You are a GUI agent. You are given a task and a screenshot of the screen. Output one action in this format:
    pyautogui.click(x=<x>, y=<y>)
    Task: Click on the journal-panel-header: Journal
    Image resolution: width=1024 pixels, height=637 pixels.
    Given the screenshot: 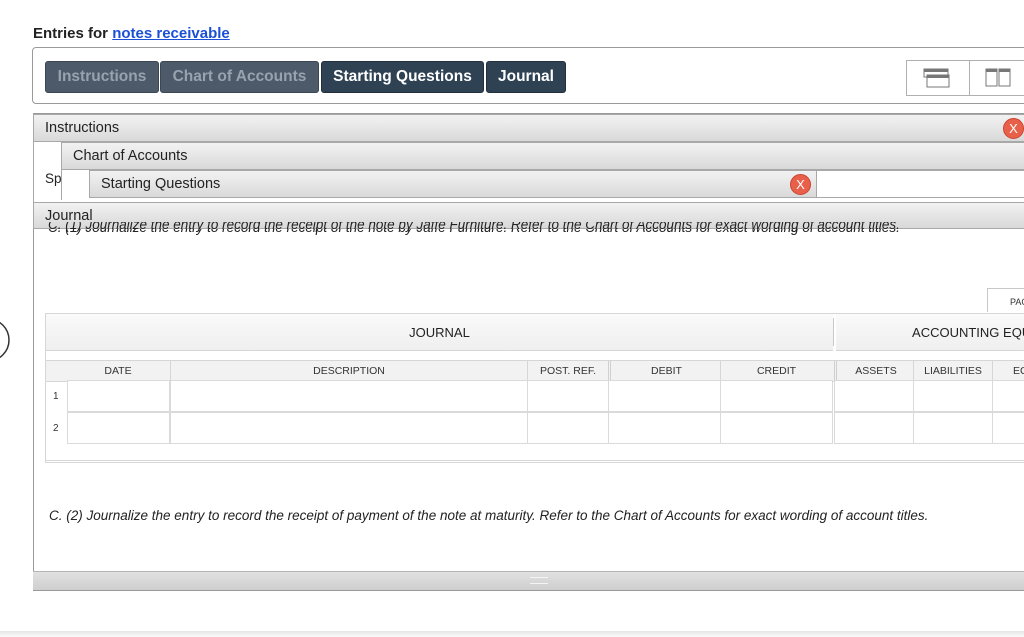 What is the action you would take?
    pyautogui.click(x=528, y=215)
    